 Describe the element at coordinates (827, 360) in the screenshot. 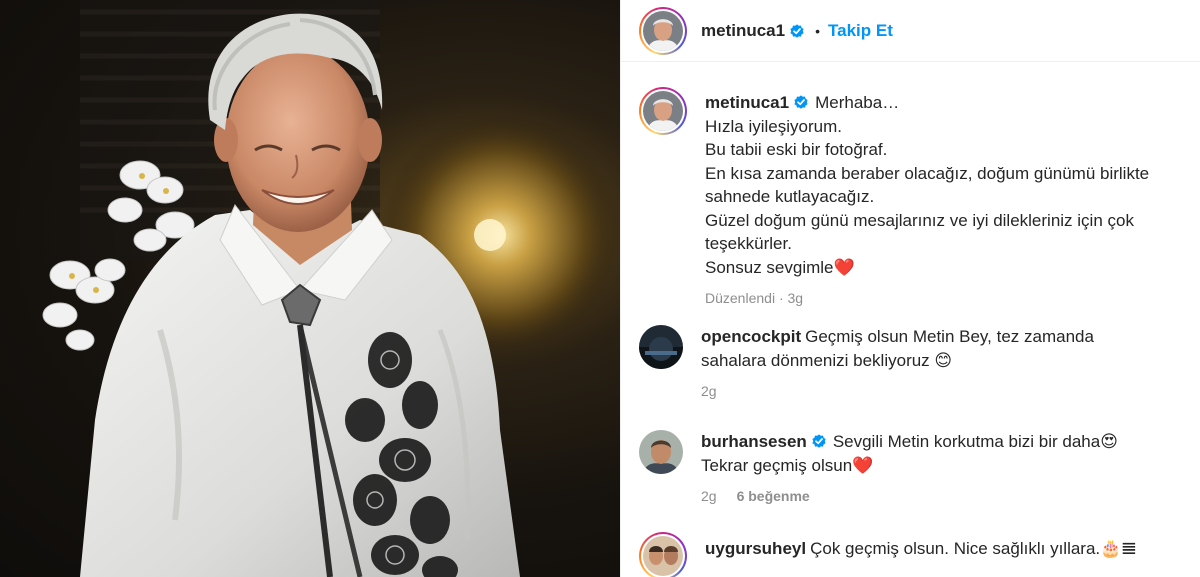

I see `comment-text: sahalara dönmenizi bekliyoruz 😊` at that location.